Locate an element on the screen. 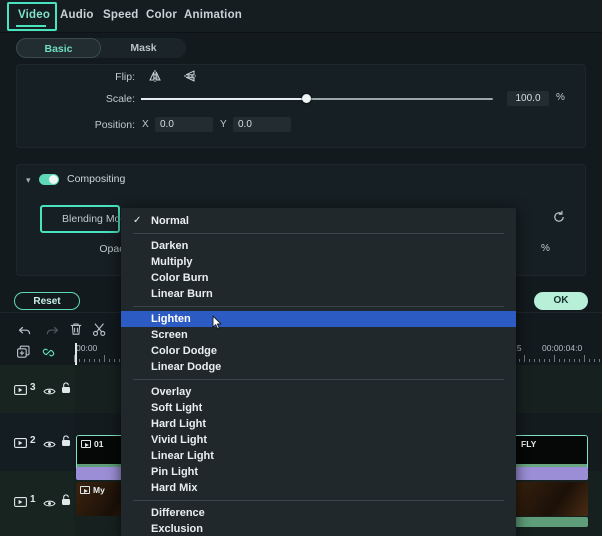 The height and width of the screenshot is (536, 602). track-header-3: 3 is located at coordinates (37, 389).